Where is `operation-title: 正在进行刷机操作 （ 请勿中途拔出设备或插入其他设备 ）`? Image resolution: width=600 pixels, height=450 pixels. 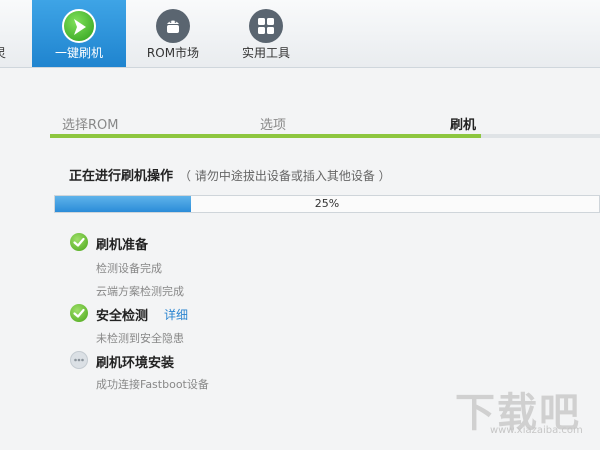
operation-title: 正在进行刷机操作 （ 请勿中途拔出设备或插入其他设备 ） is located at coordinates (230, 174).